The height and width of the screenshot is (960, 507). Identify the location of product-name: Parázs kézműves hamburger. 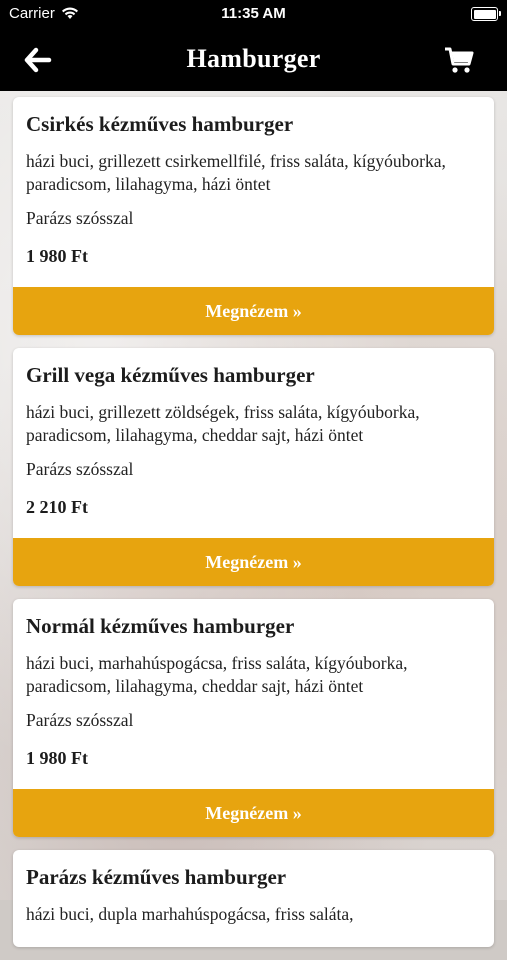
(156, 877).